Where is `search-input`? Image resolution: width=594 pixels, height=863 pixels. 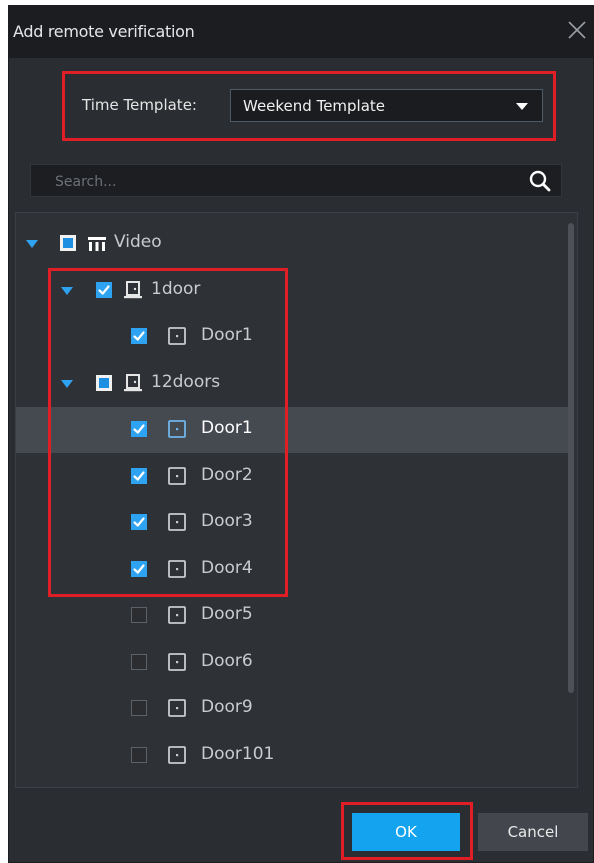 search-input is located at coordinates (284, 181).